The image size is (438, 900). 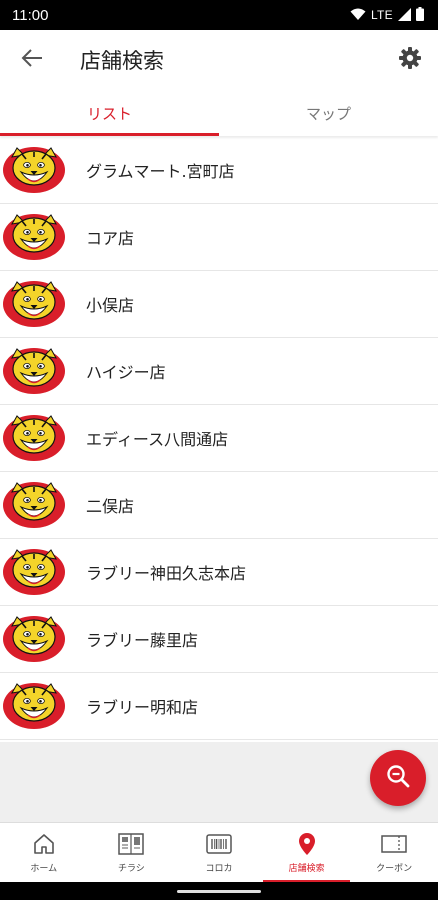 I want to click on network-type: LTE, so click(x=381, y=15).